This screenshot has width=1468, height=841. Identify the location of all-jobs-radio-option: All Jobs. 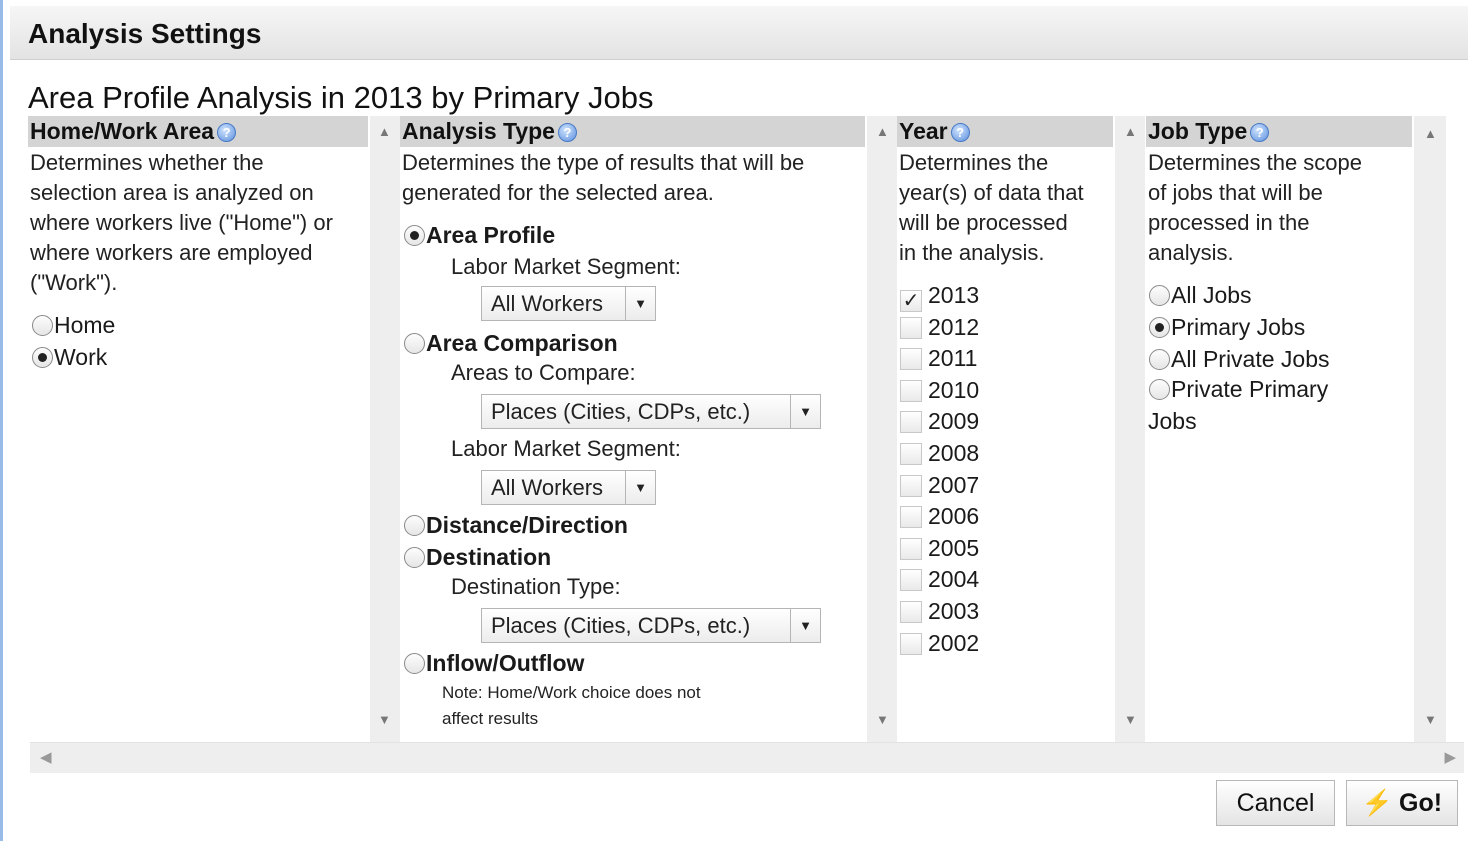
(1200, 295).